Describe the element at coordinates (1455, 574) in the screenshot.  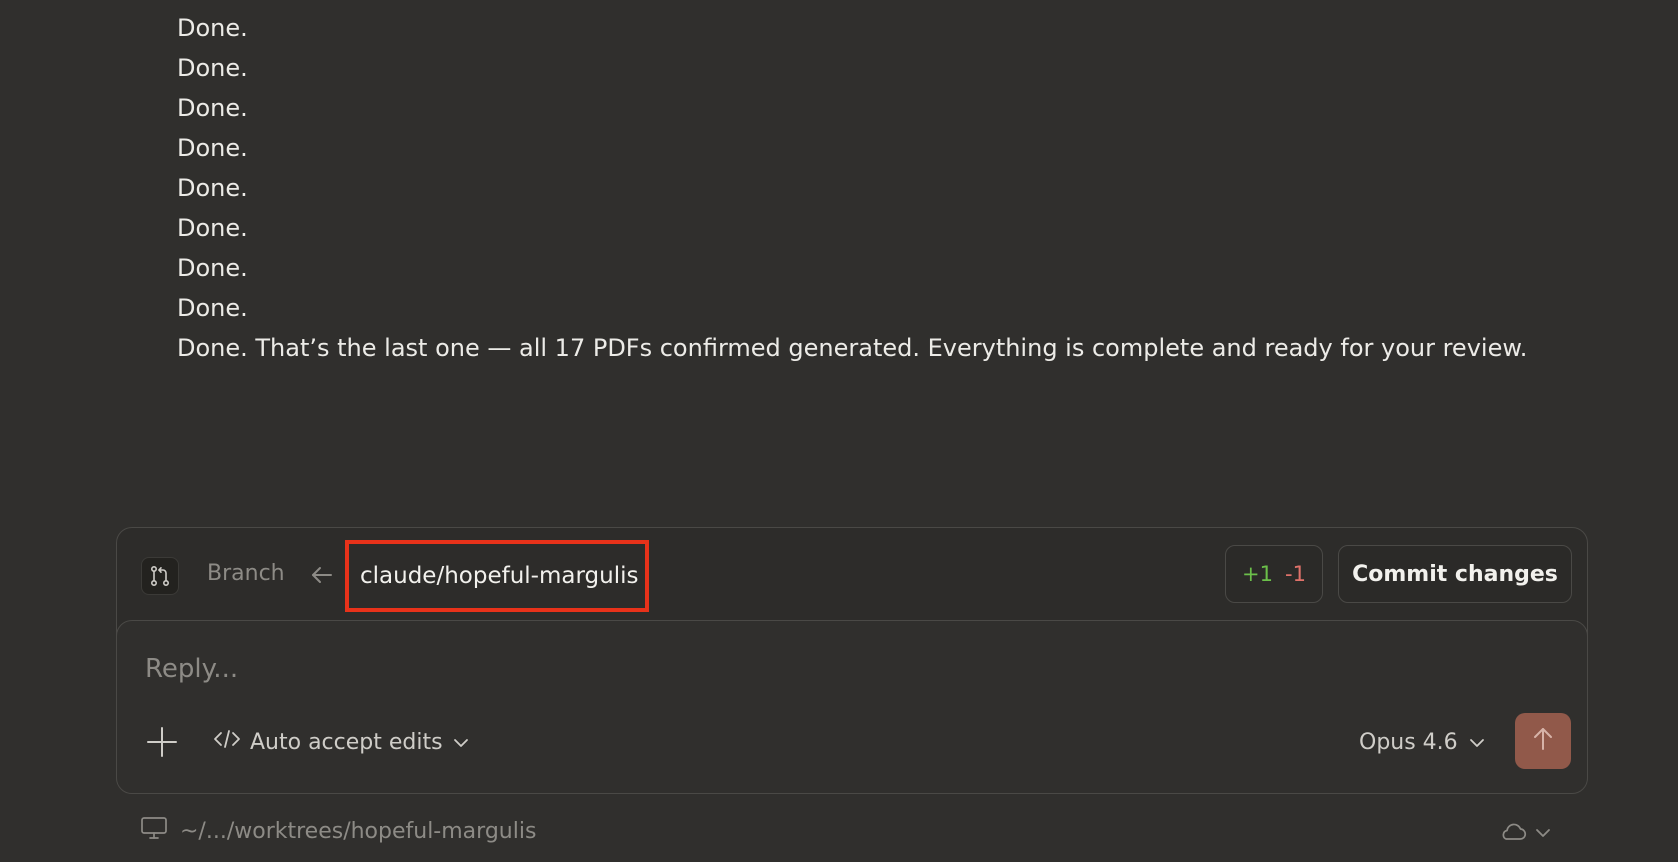
I see `commit-changes-button: Commit changes` at that location.